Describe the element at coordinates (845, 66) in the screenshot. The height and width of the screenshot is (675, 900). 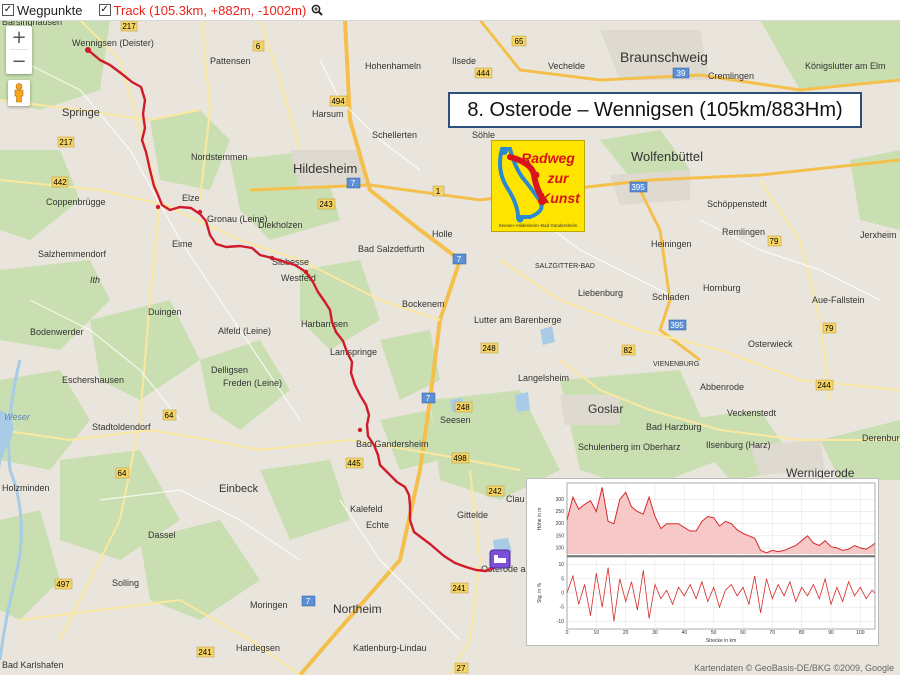
I see `city-label: Königslutter am Elm` at that location.